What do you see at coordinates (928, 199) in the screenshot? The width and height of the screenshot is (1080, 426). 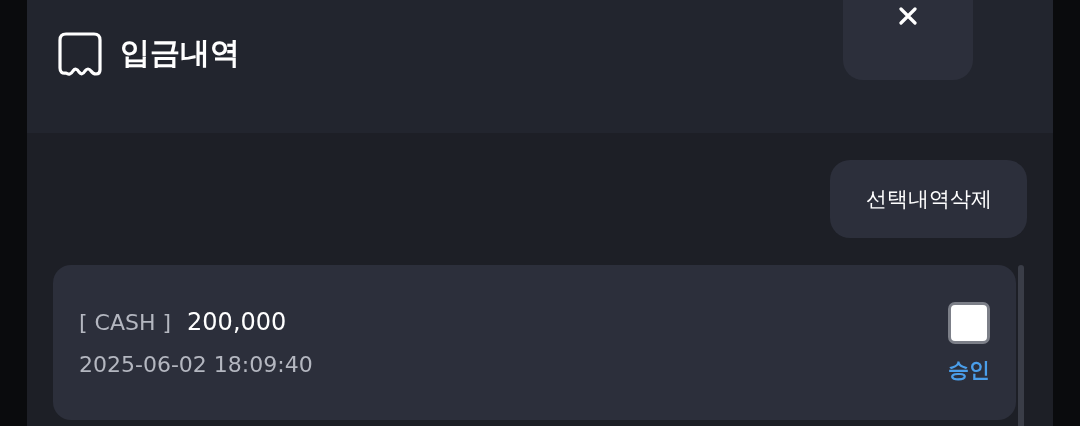 I see `delete-selected-button: 선택내역삭제` at bounding box center [928, 199].